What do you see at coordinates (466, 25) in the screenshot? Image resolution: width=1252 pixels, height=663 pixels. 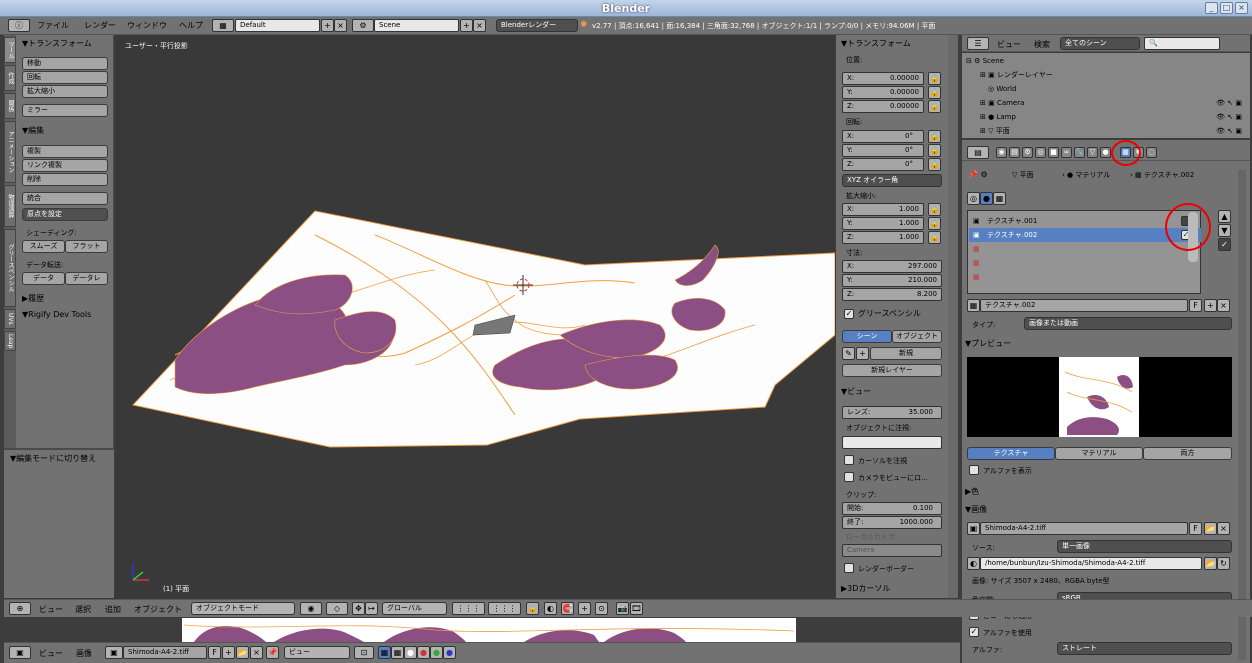 I see `add-scene-button: +` at bounding box center [466, 25].